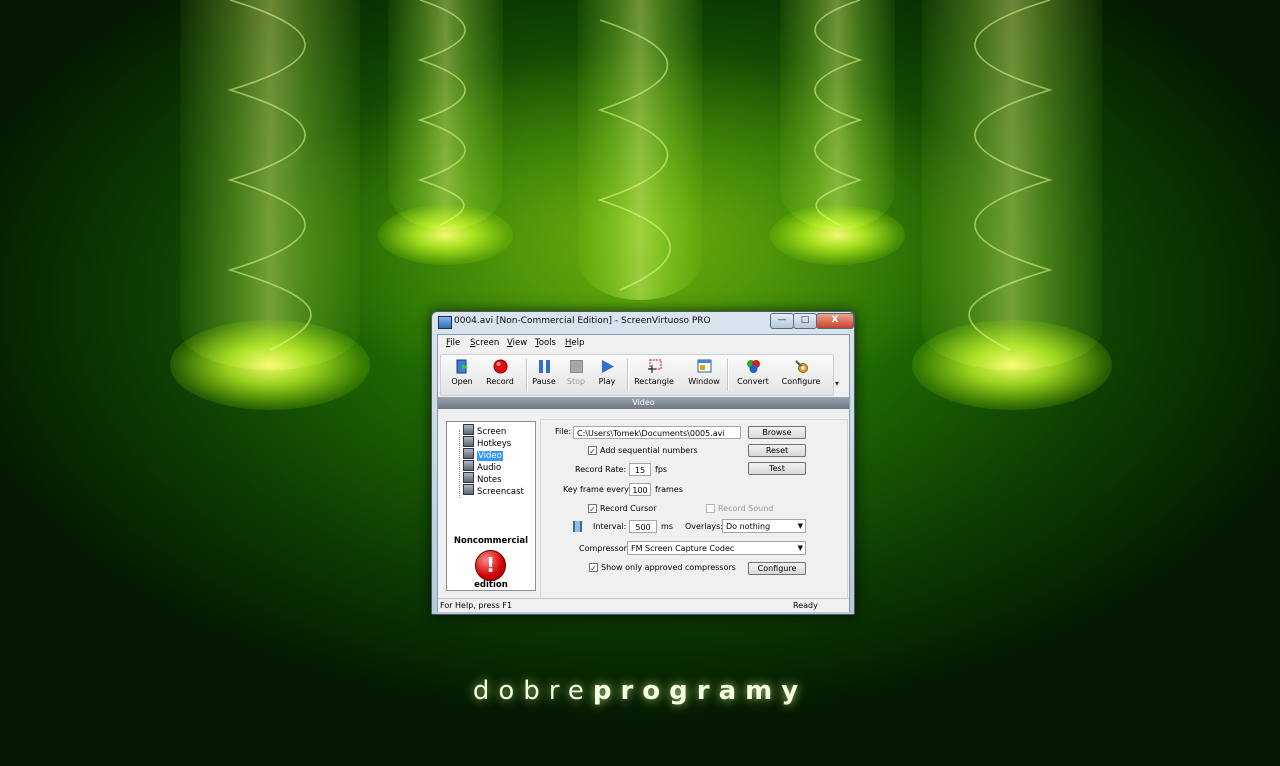 Image resolution: width=1280 pixels, height=766 pixels. I want to click on compressor-select: FM Screen Capture Codec ▼, so click(716, 548).